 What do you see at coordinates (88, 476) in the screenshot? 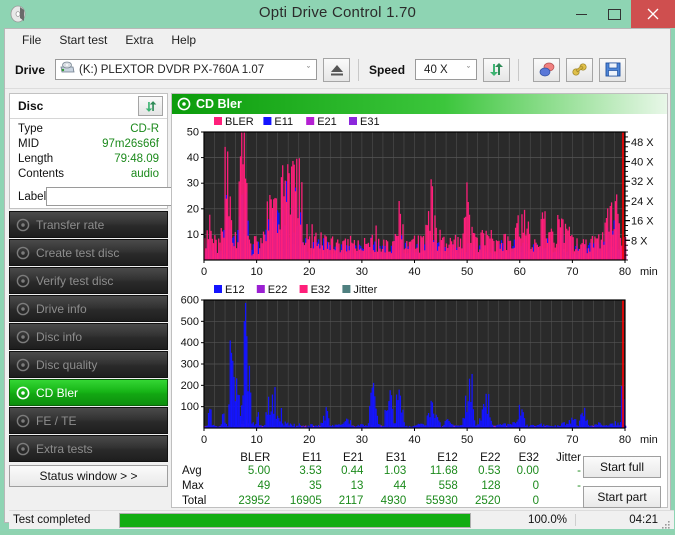
I see `status-window-button: Status window > >` at bounding box center [88, 476].